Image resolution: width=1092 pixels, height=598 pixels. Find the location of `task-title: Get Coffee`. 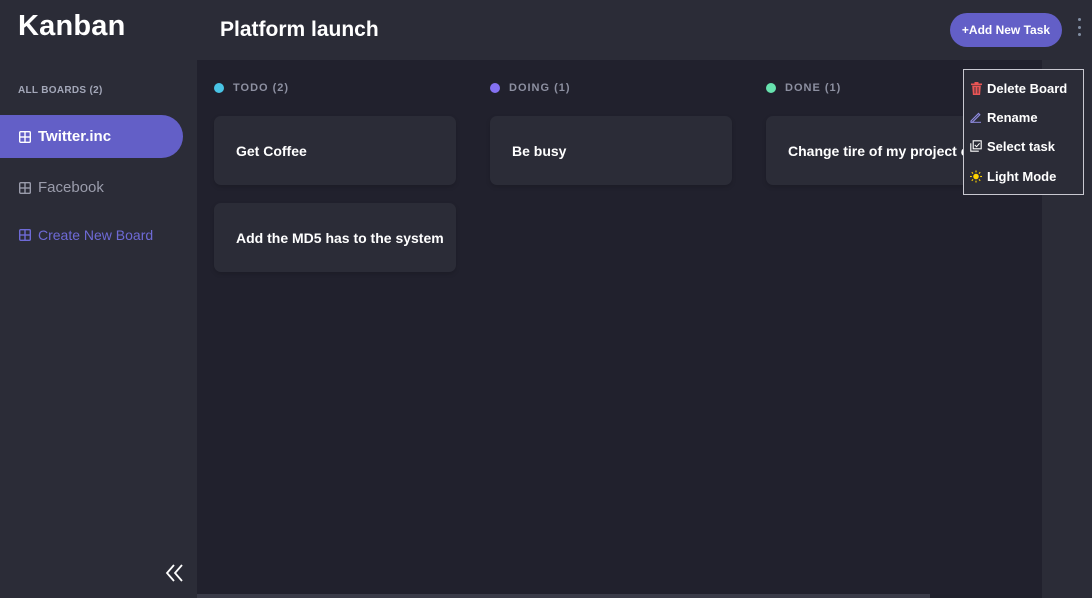

task-title: Get Coffee is located at coordinates (271, 150).